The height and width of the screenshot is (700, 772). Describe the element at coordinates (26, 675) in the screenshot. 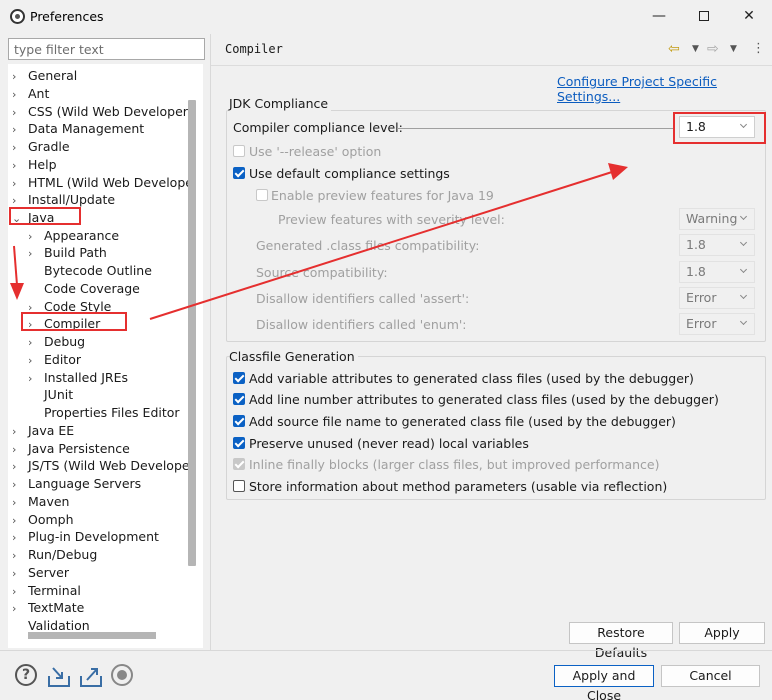

I see `help-icon: ?` at that location.